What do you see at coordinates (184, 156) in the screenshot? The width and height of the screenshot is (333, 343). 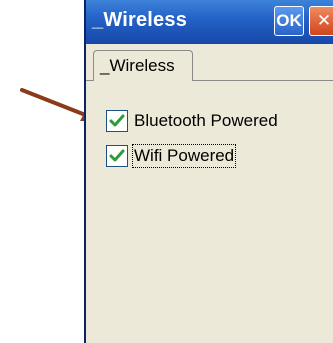 I see `wifi-label: Wifi Powered` at bounding box center [184, 156].